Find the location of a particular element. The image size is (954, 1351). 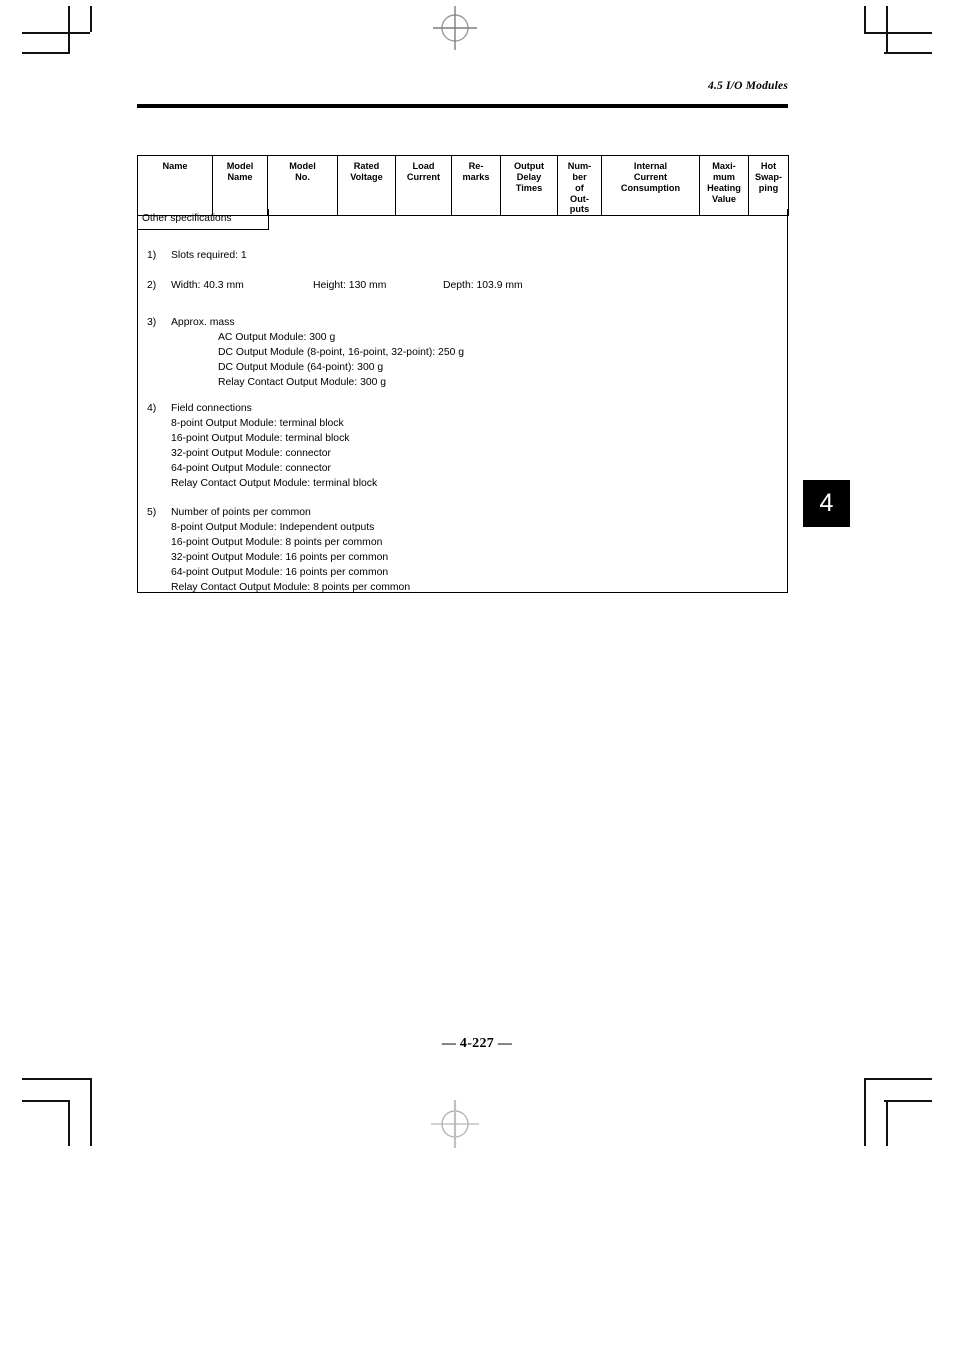

other-specifications-label: Other specifications is located at coordinates (203, 219).